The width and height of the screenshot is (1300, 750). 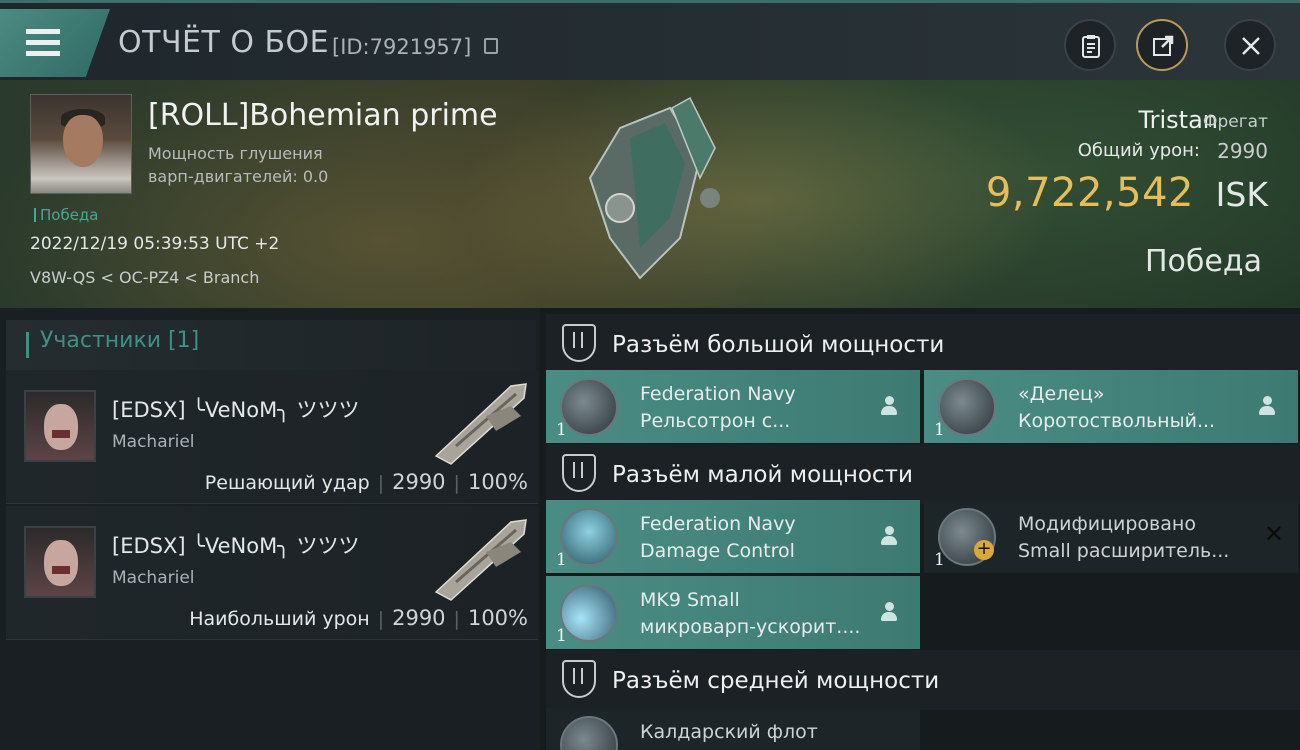 What do you see at coordinates (650, 40) in the screenshot?
I see `header-bar: ОТЧЁТ О БОЕ [ID:7921957]` at bounding box center [650, 40].